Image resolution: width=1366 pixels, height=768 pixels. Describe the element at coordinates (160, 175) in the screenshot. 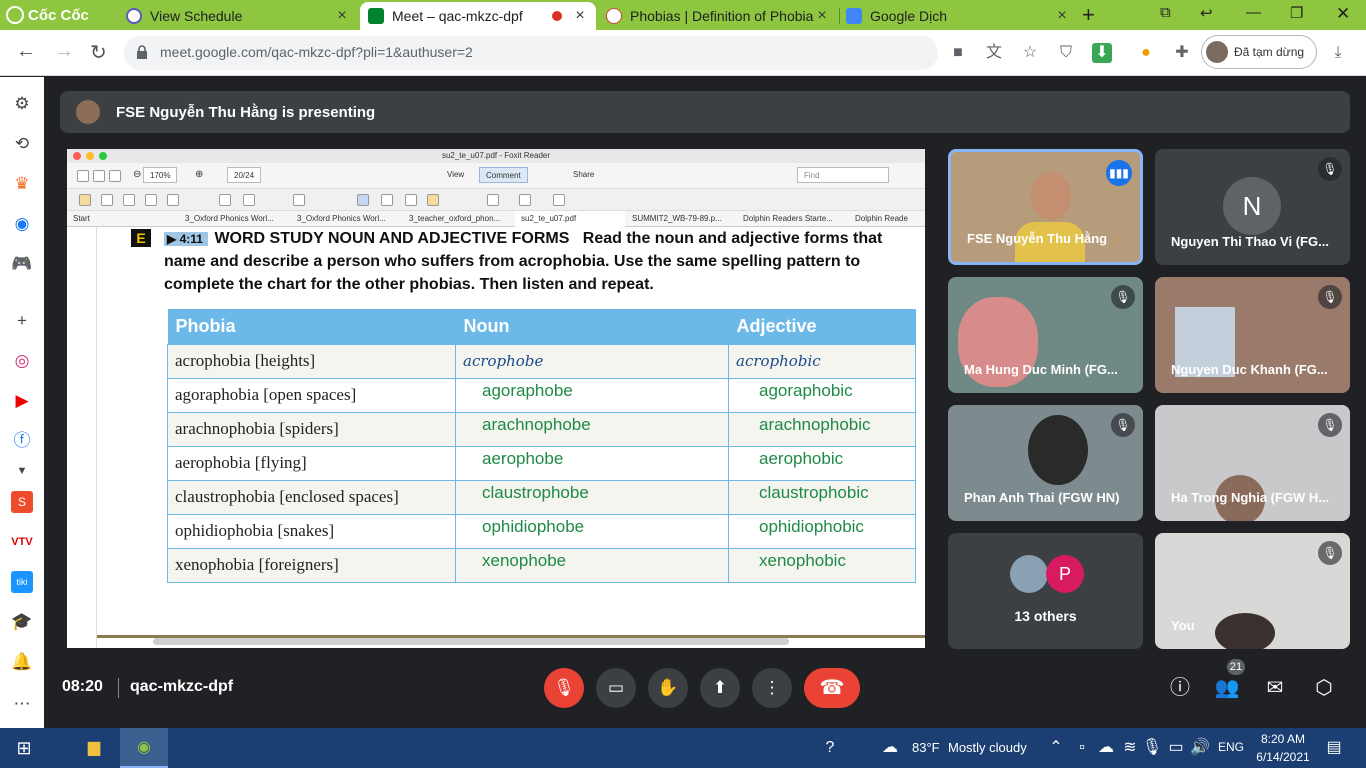

I see `zoom-select: 170%` at that location.